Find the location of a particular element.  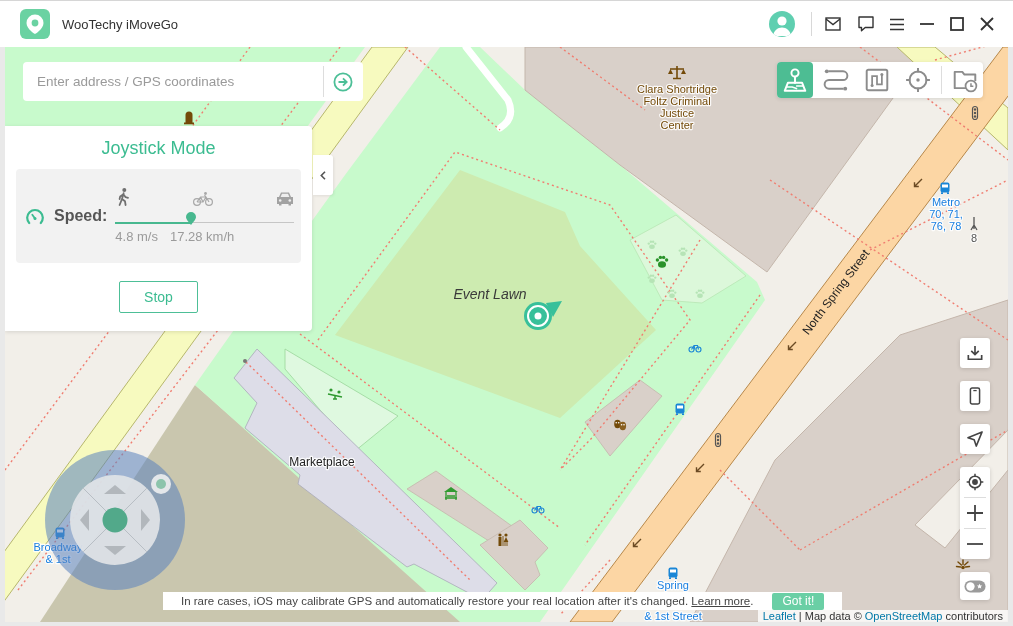

speed-reading: 17.28 km/h is located at coordinates (202, 236).